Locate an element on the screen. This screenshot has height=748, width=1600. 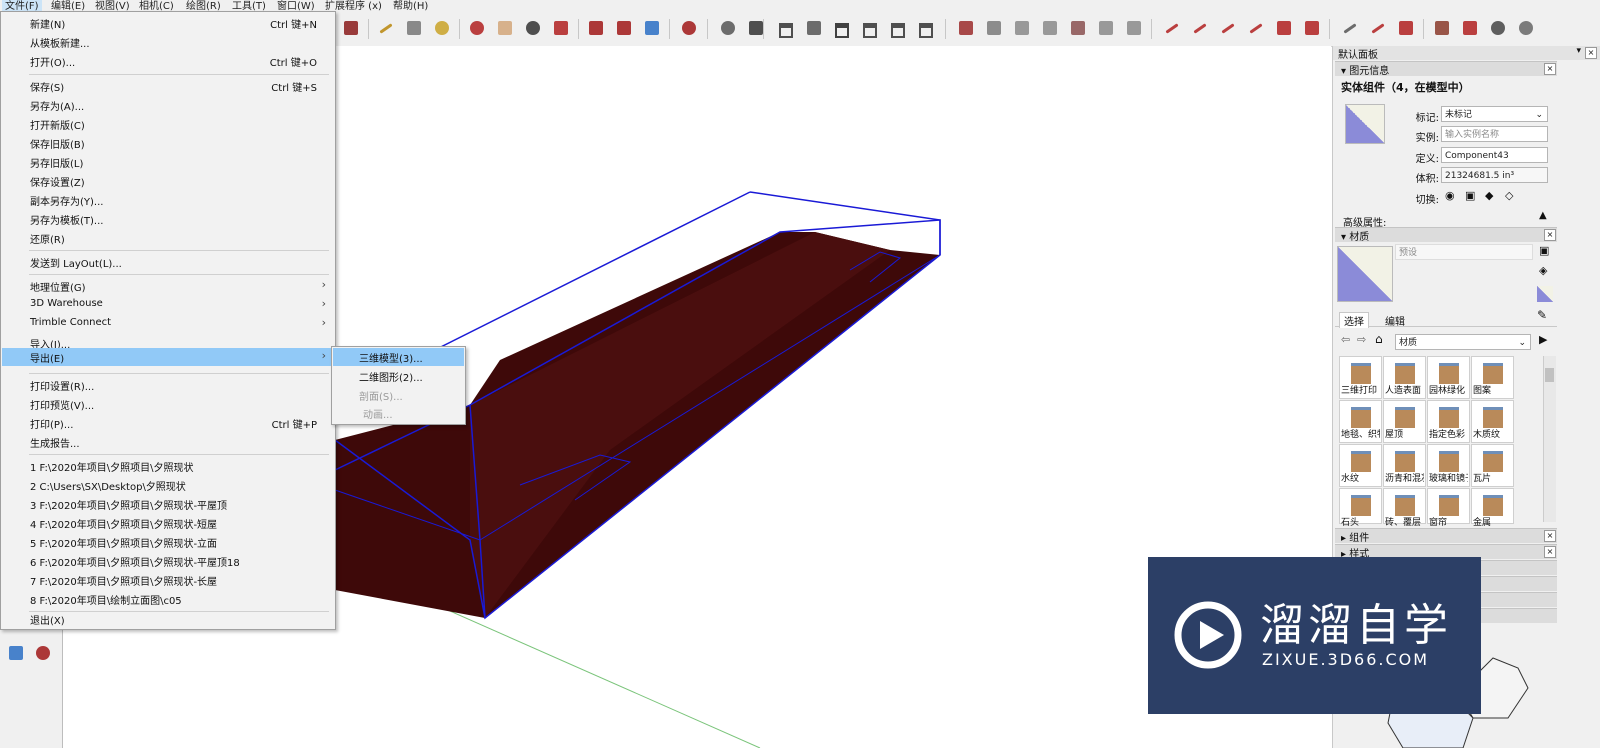
offset-icon is located at coordinates (1406, 28).